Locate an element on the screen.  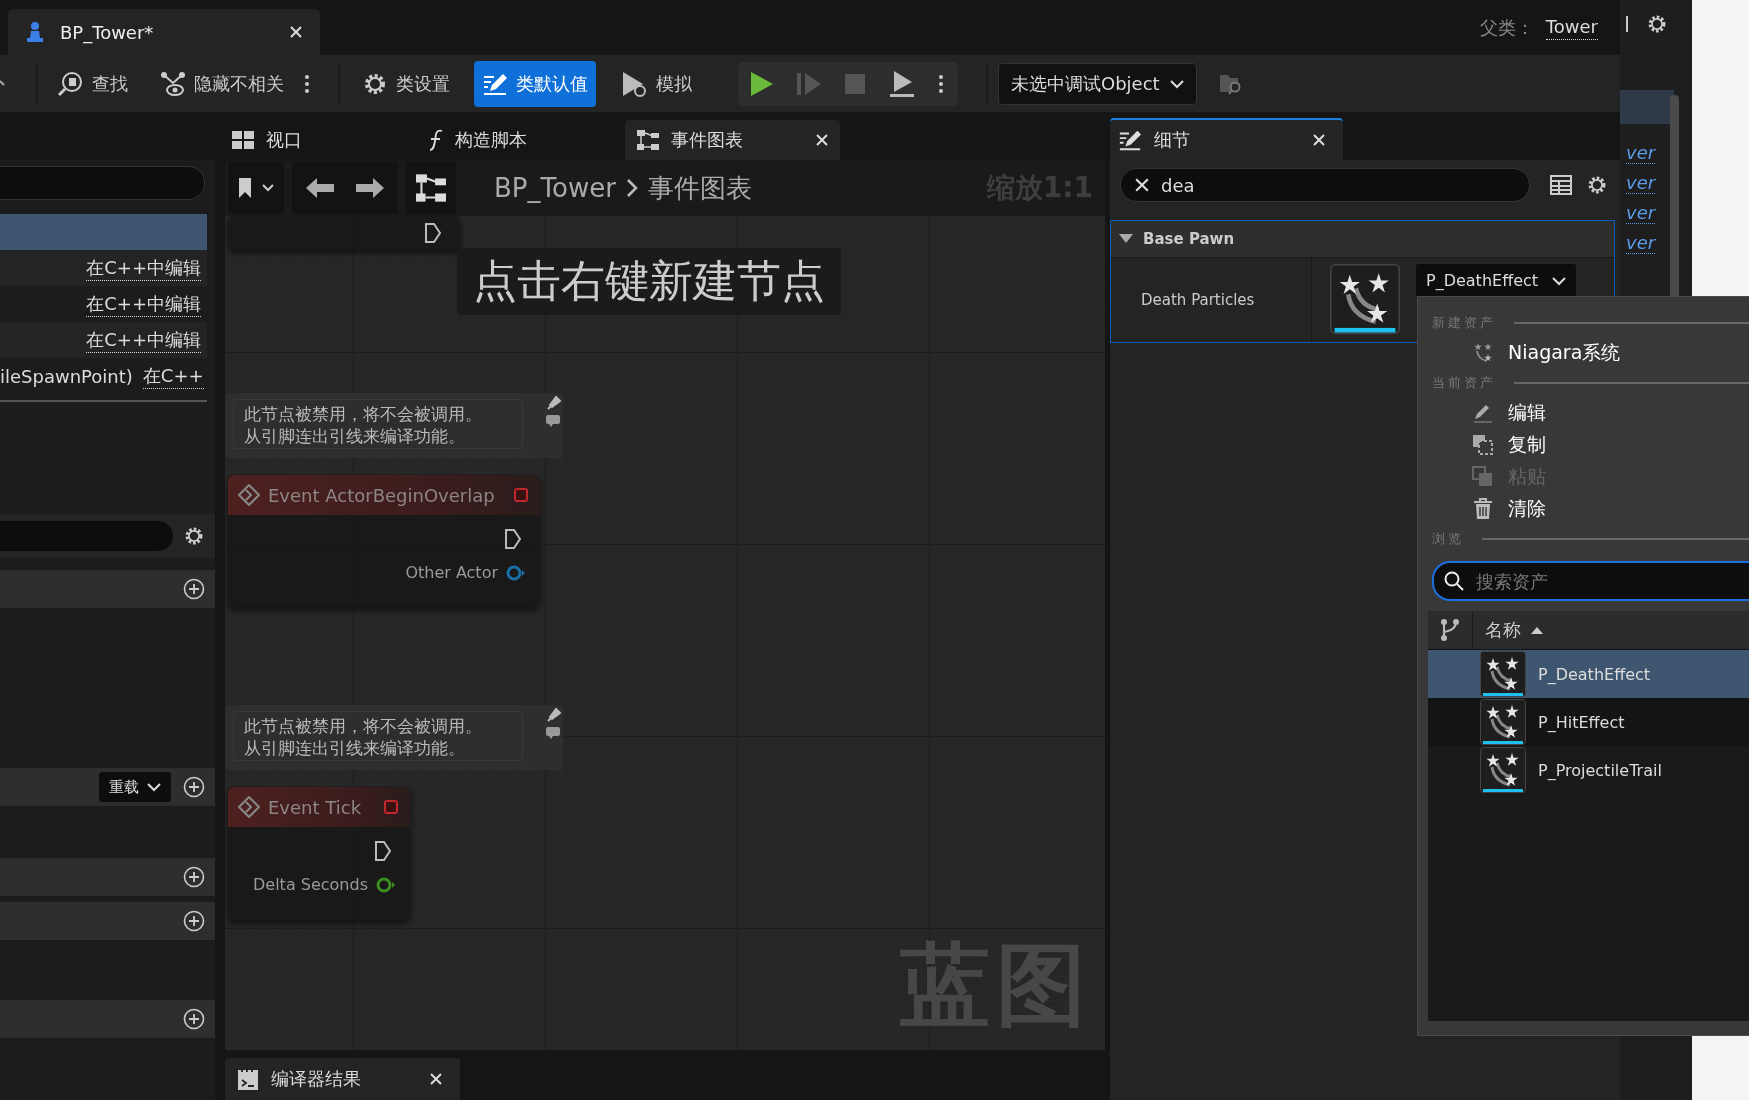
hide-button: 隐藏不相关 is located at coordinates (222, 83).